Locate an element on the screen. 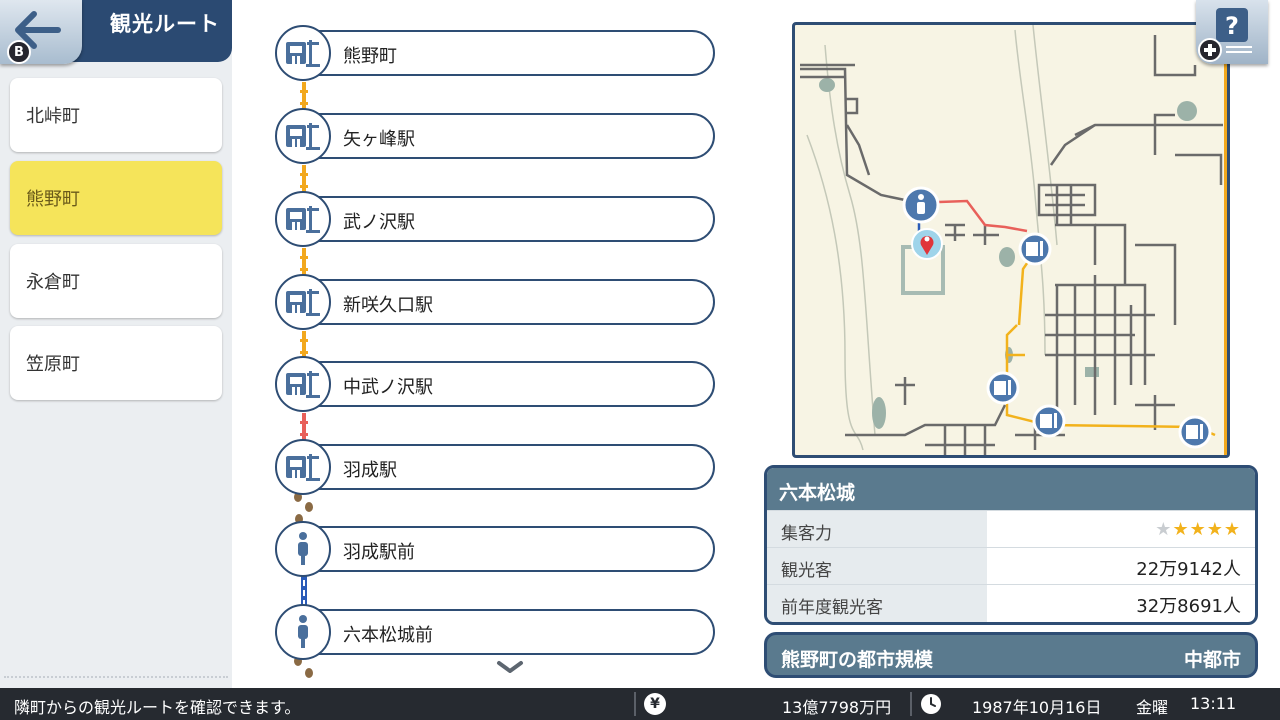 The width and height of the screenshot is (1280, 720). date-value: 1987年10月16日 is located at coordinates (1037, 707).